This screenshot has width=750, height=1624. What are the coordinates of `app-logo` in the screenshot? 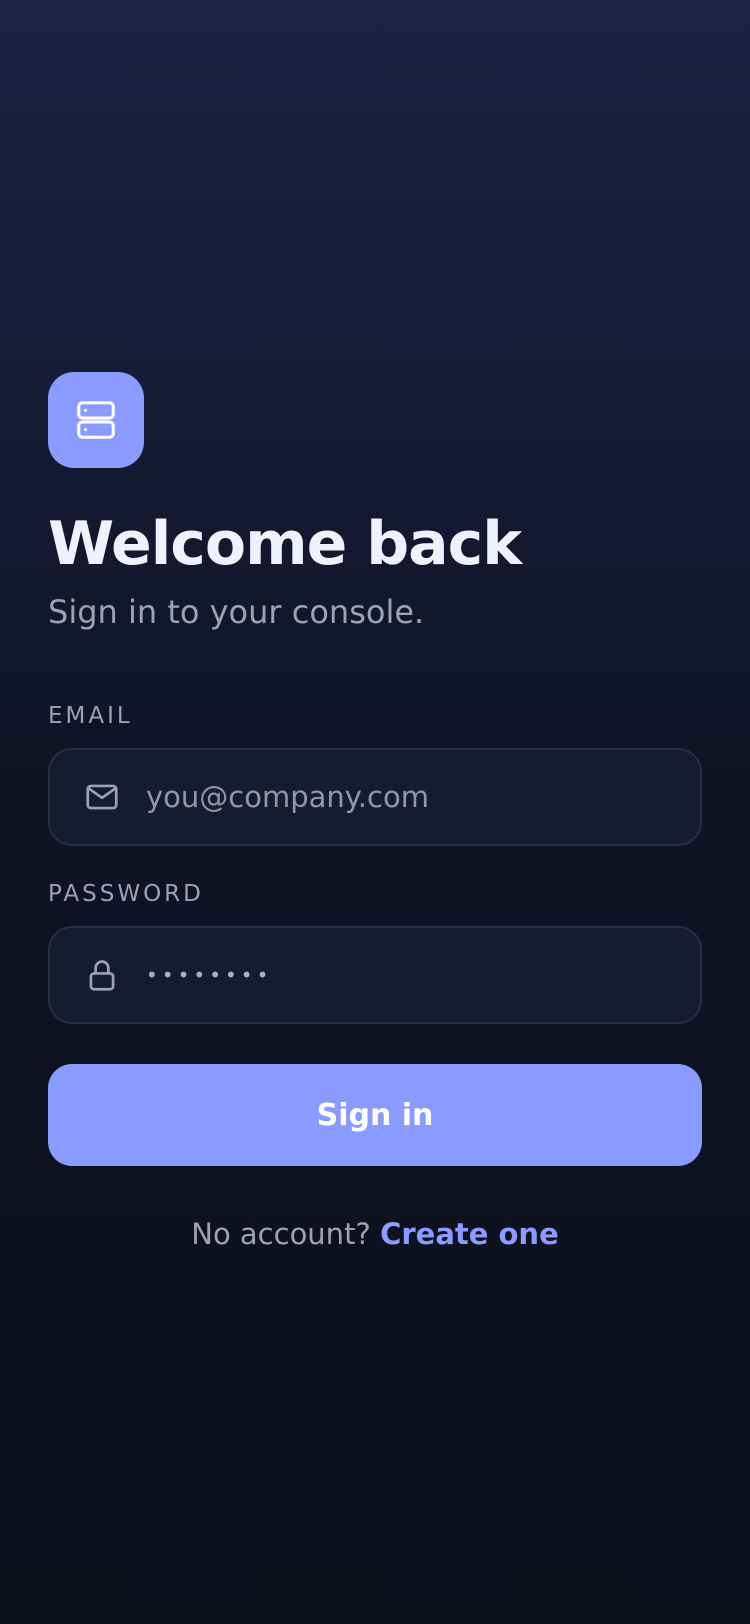 It's located at (96, 420).